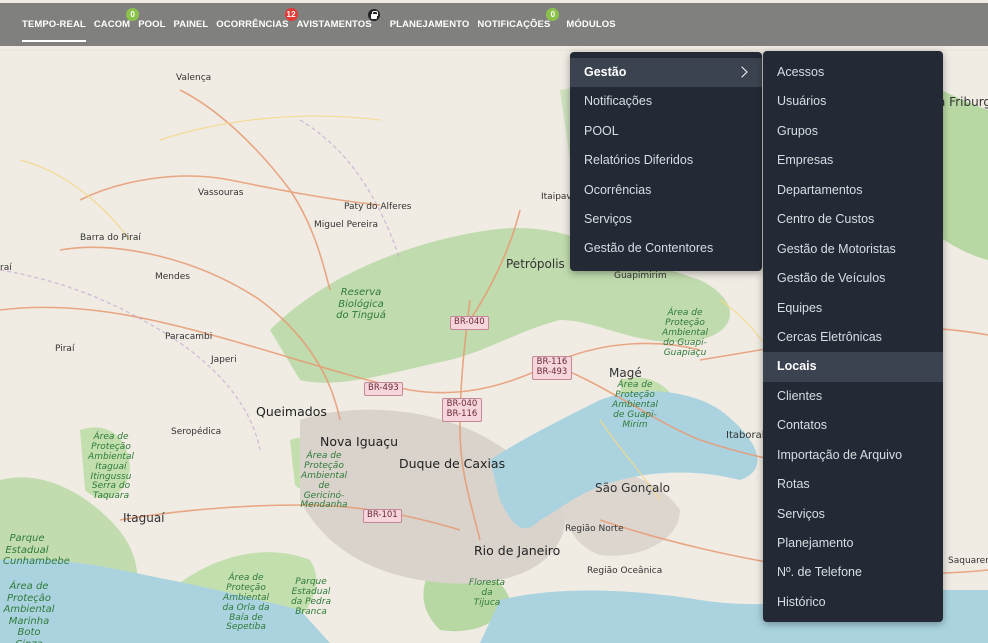 The image size is (988, 643). I want to click on menu-item-label: Histórico, so click(801, 601).